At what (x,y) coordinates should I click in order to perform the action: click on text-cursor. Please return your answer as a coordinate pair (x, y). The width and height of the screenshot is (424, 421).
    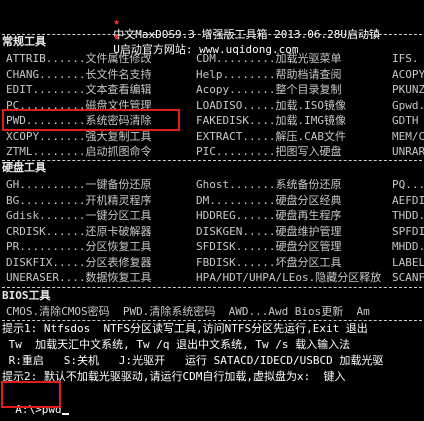
    Looking at the image, I should click on (65, 414).